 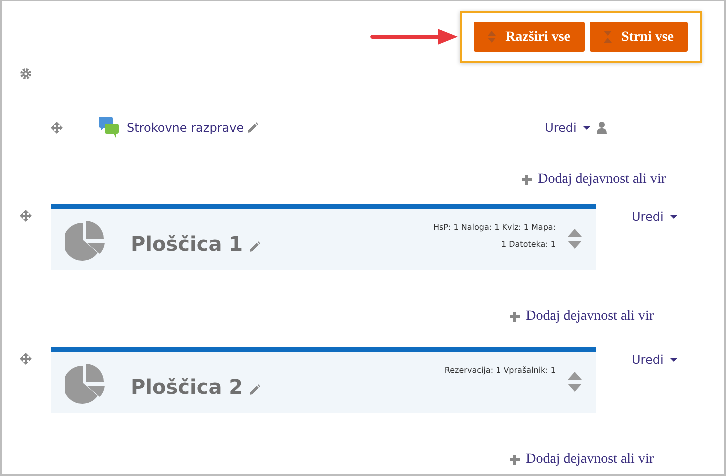 I want to click on tile-summary: Rezervacija: 1 Vprašalnik: 1, so click(x=500, y=371).